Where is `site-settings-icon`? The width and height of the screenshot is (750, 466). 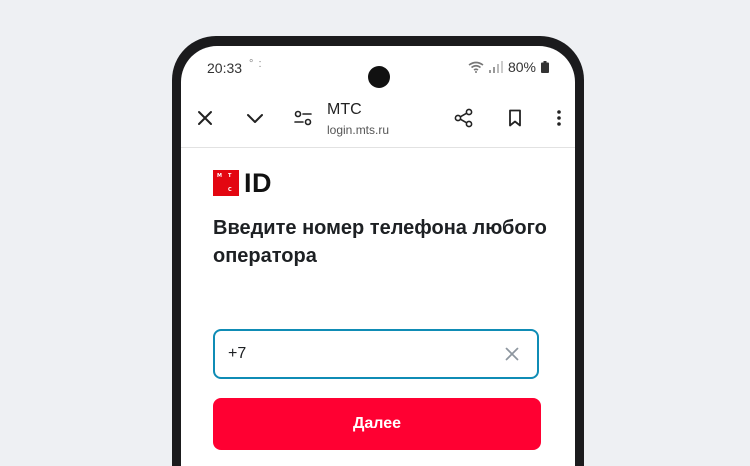 site-settings-icon is located at coordinates (303, 118).